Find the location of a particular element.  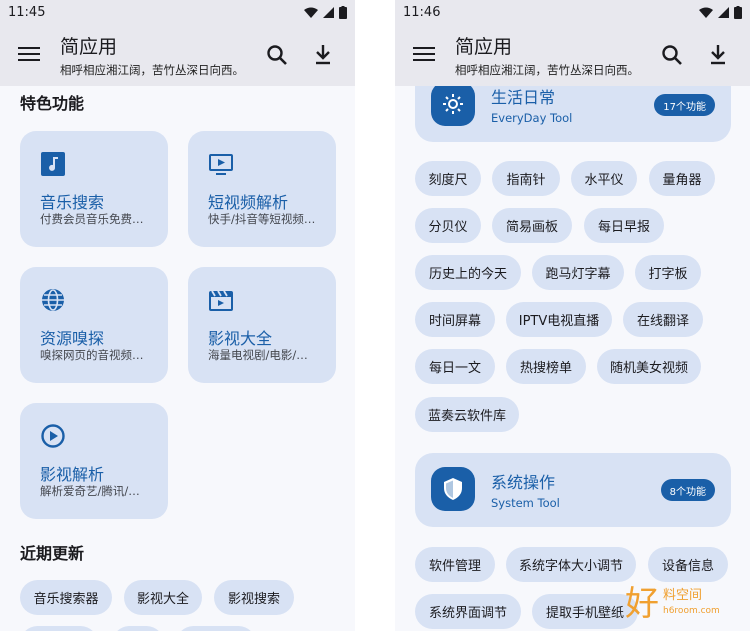

clapper-icon is located at coordinates (221, 300).